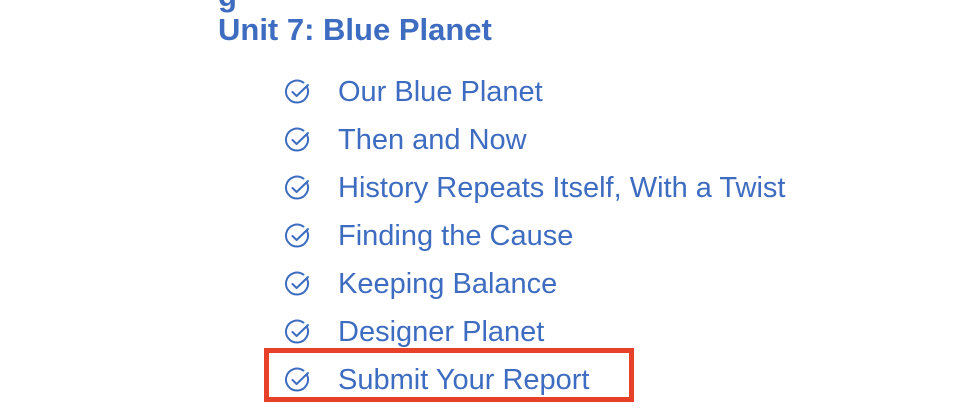 The width and height of the screenshot is (956, 408). Describe the element at coordinates (441, 332) in the screenshot. I see `lesson-link-designer-planet: Designer Planet` at that location.